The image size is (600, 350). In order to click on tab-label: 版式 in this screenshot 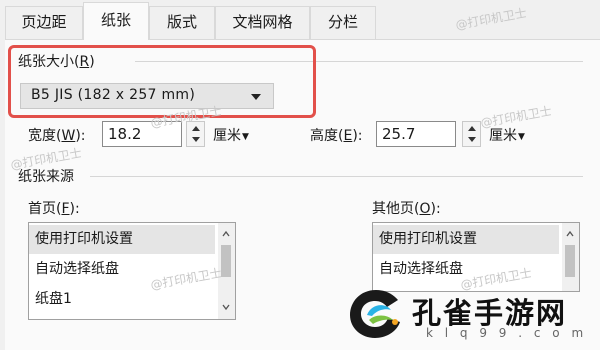, I will do `click(181, 22)`.